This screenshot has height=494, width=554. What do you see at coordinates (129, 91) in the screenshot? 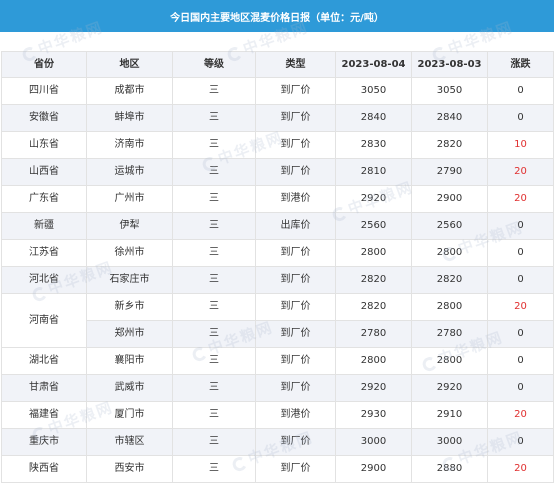
I see `cell-region: 成都市` at bounding box center [129, 91].